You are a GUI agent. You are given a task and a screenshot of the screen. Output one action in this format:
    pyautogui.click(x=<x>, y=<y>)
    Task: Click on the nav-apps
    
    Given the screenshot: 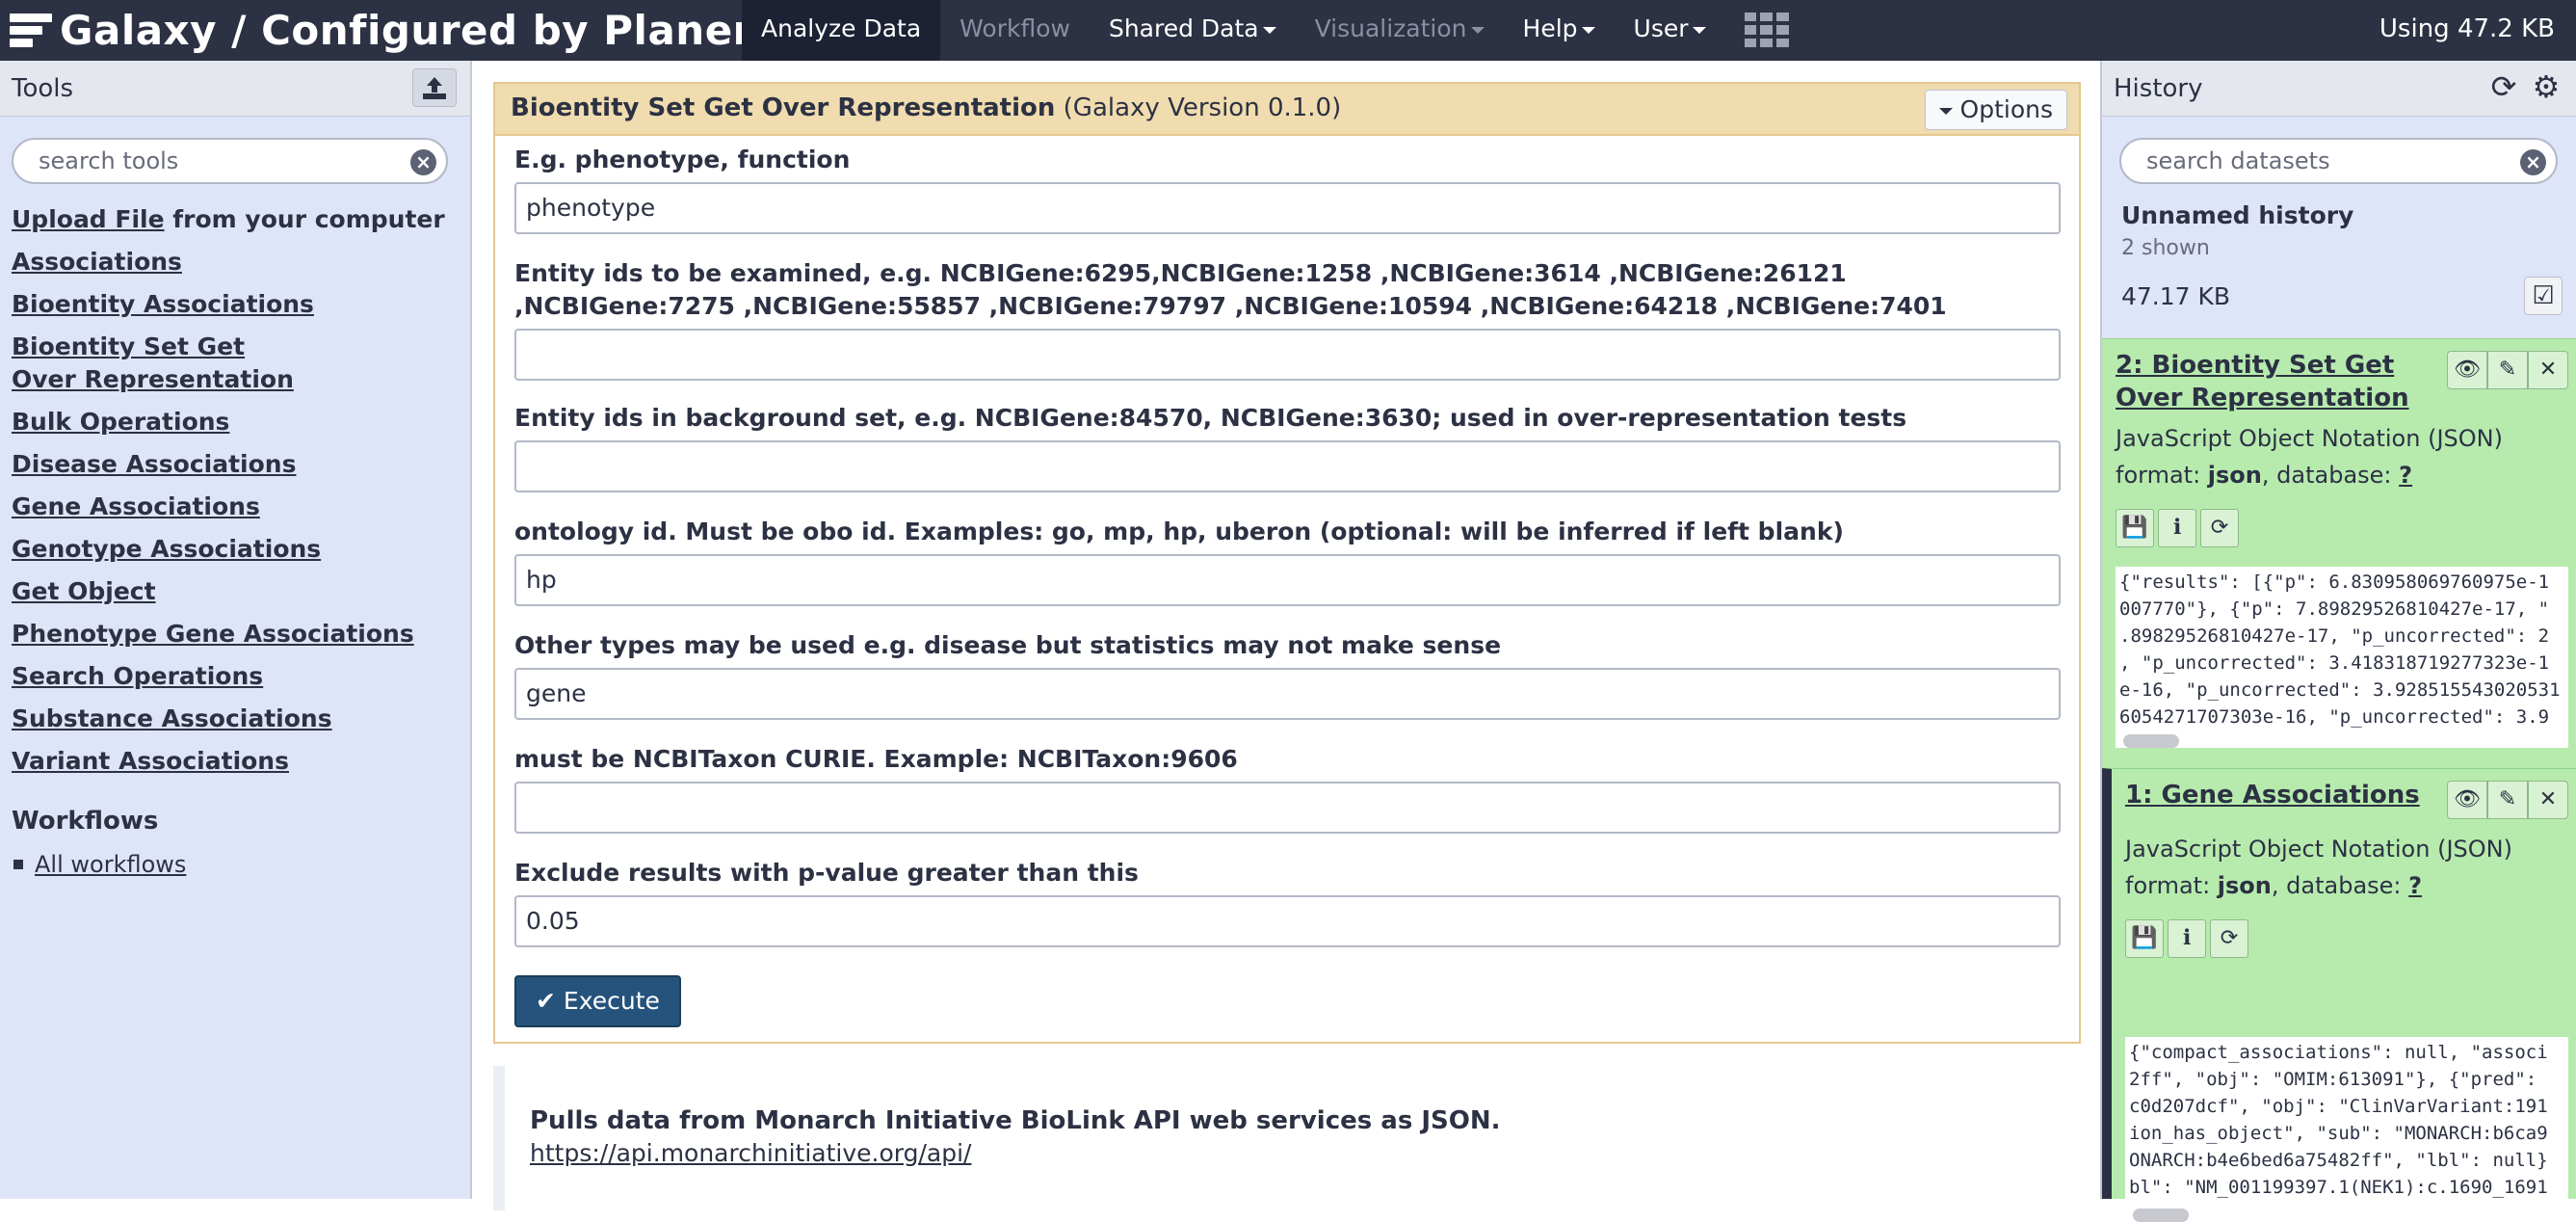 What is the action you would take?
    pyautogui.click(x=1767, y=30)
    